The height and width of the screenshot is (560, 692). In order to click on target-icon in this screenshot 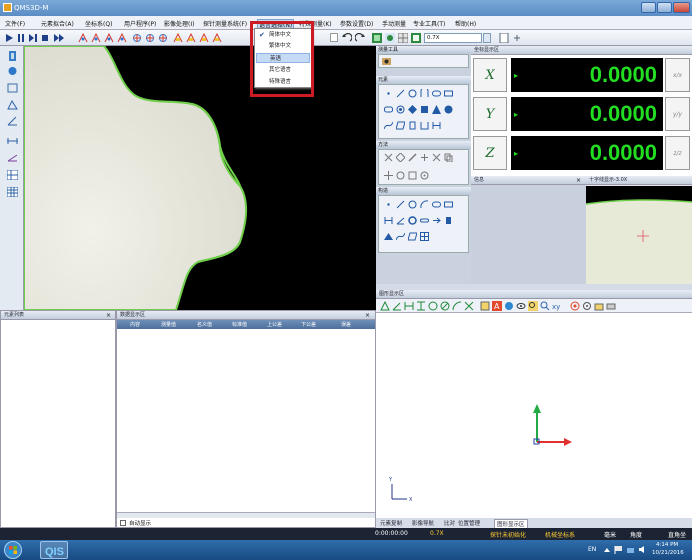, I will do `click(424, 175)`.